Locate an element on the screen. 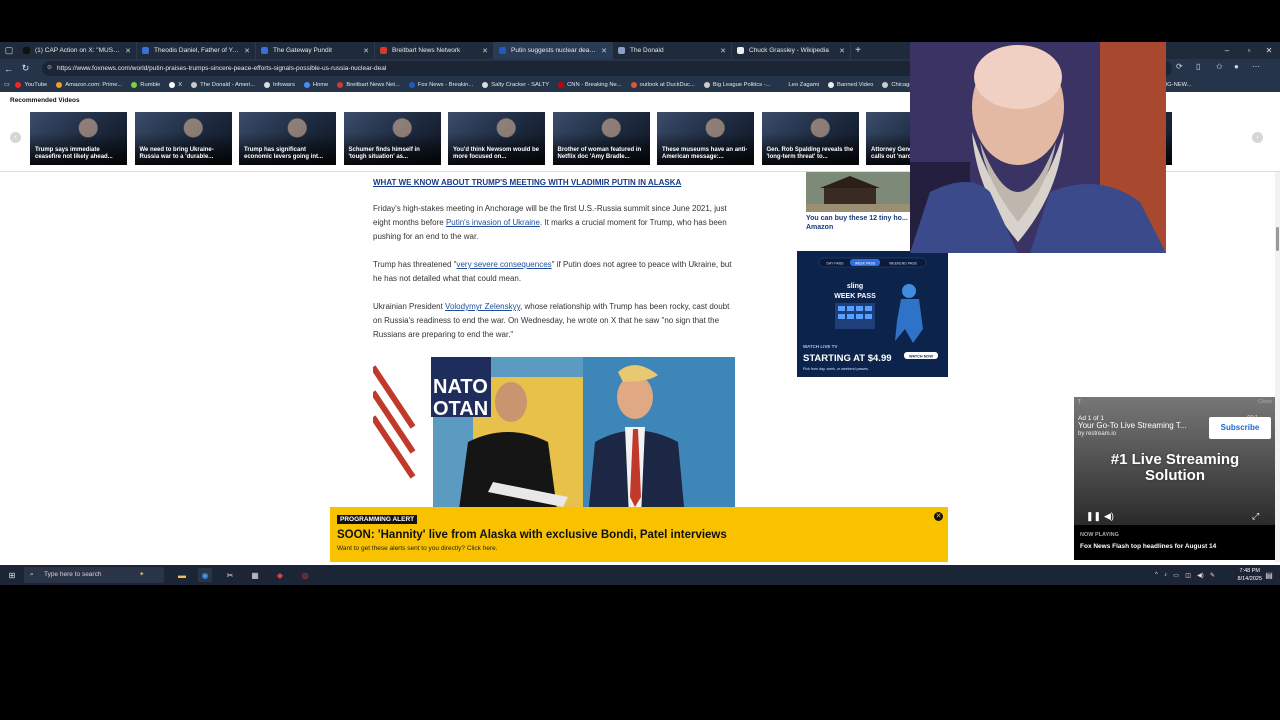 This screenshot has height=720, width=1280. bookmark-item: Banned.Video is located at coordinates (850, 85).